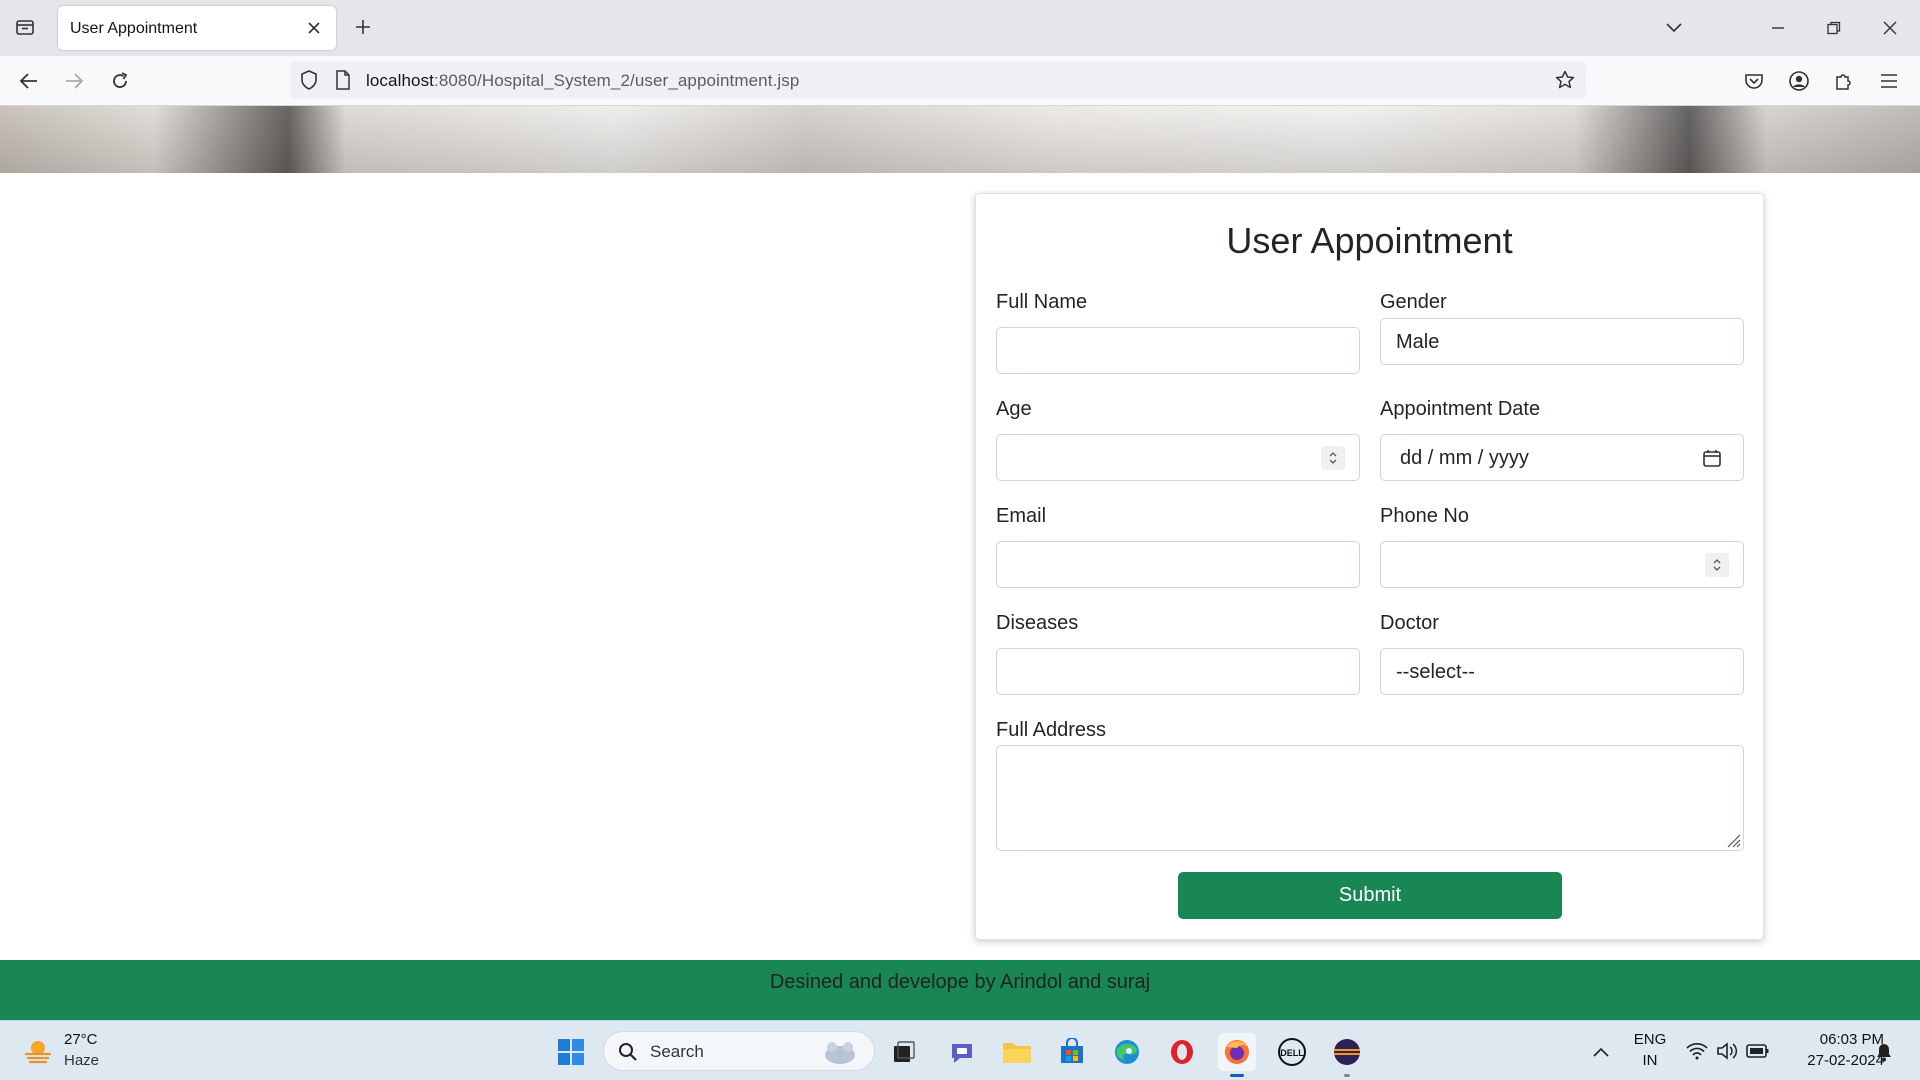  I want to click on hero-banner-image, so click(960, 139).